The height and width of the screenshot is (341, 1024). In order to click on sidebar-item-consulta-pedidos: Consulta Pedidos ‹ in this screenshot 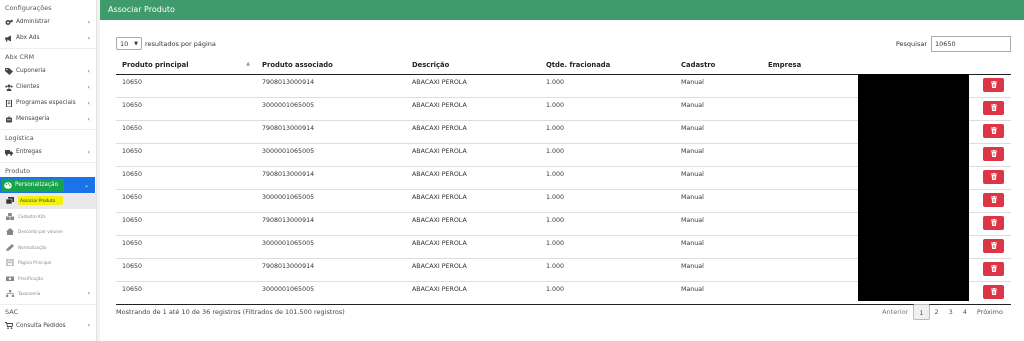, I will do `click(48, 326)`.